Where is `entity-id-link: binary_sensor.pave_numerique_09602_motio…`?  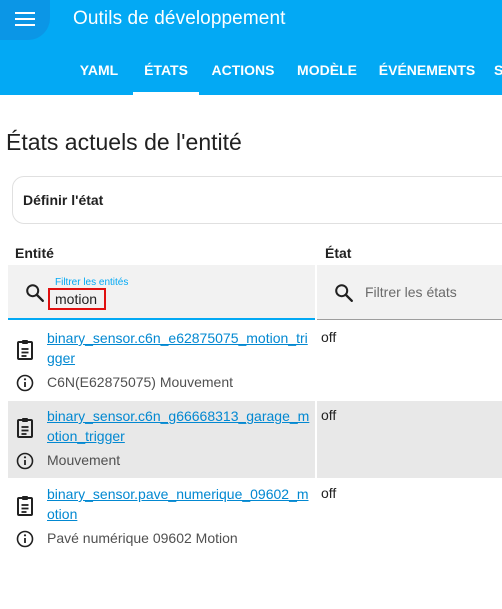
entity-id-link: binary_sensor.pave_numerique_09602_motio… is located at coordinates (178, 504).